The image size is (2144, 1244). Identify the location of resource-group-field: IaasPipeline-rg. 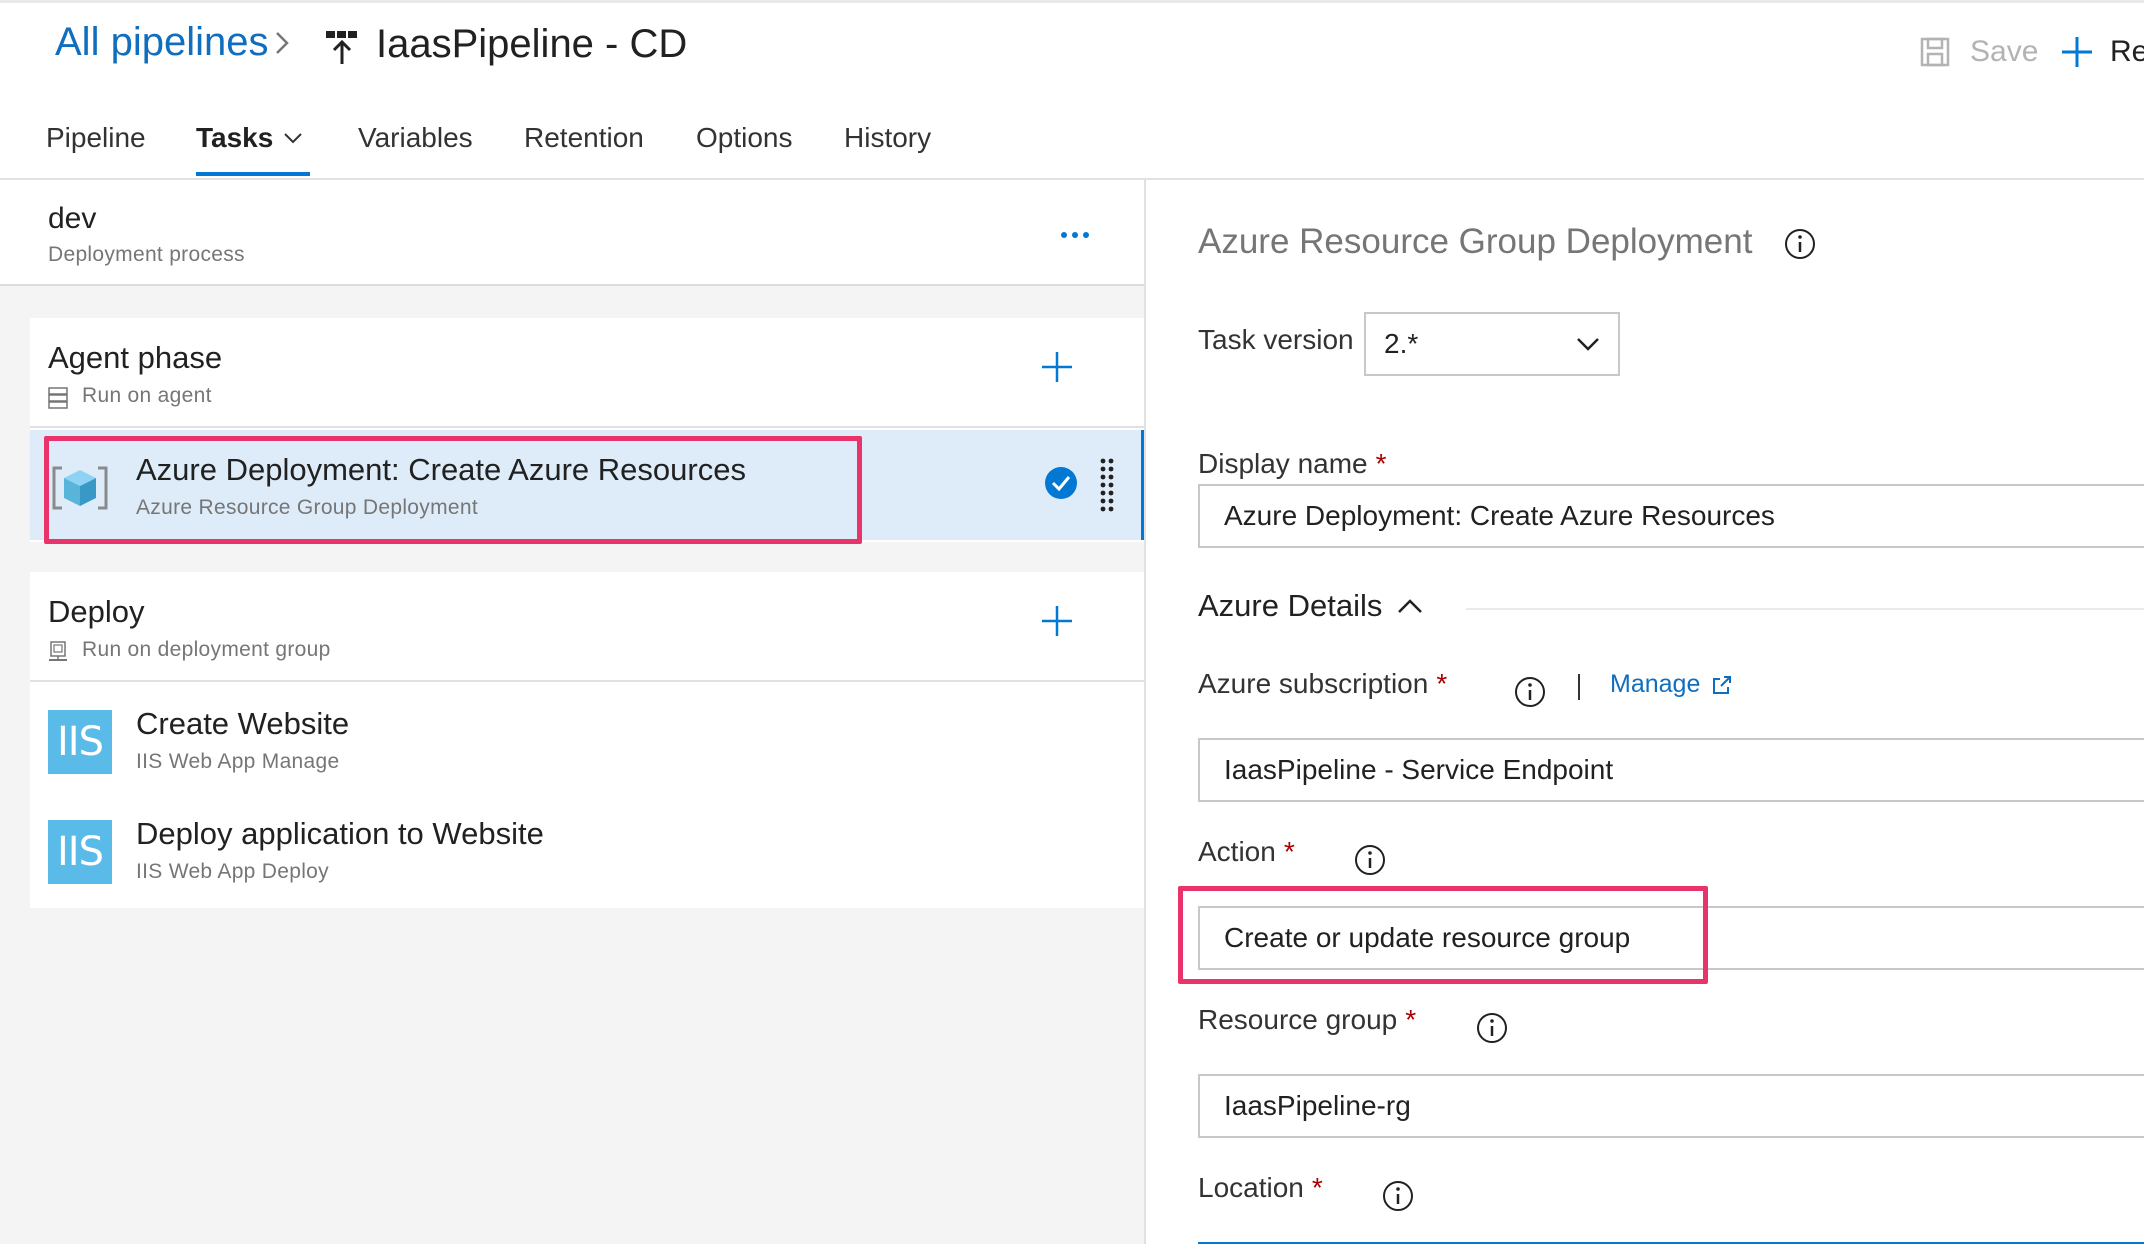
(1671, 1106).